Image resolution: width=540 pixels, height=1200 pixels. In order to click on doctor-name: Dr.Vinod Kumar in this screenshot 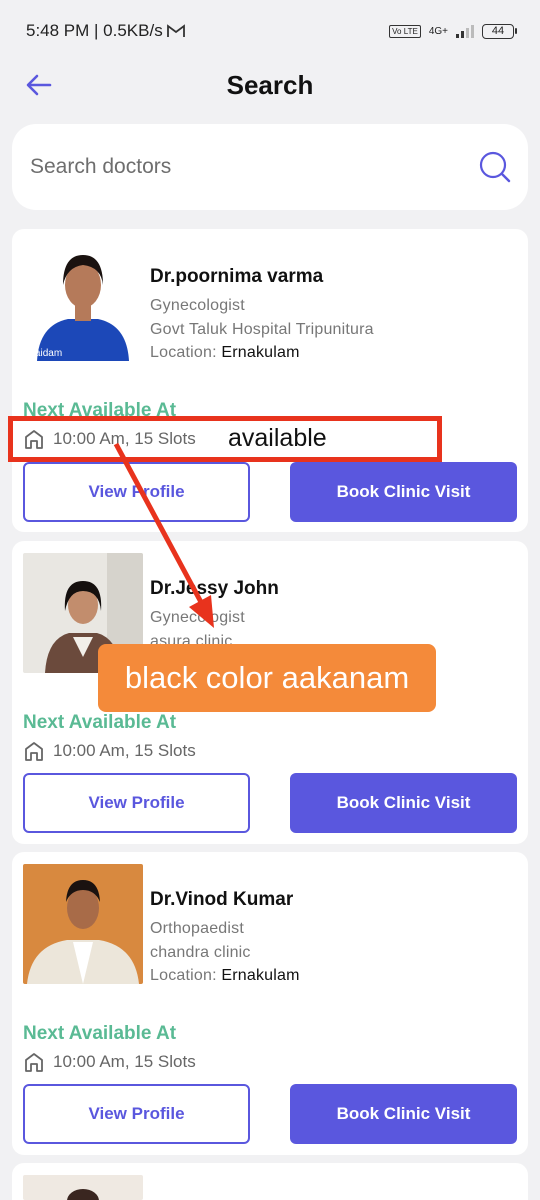, I will do `click(222, 899)`.